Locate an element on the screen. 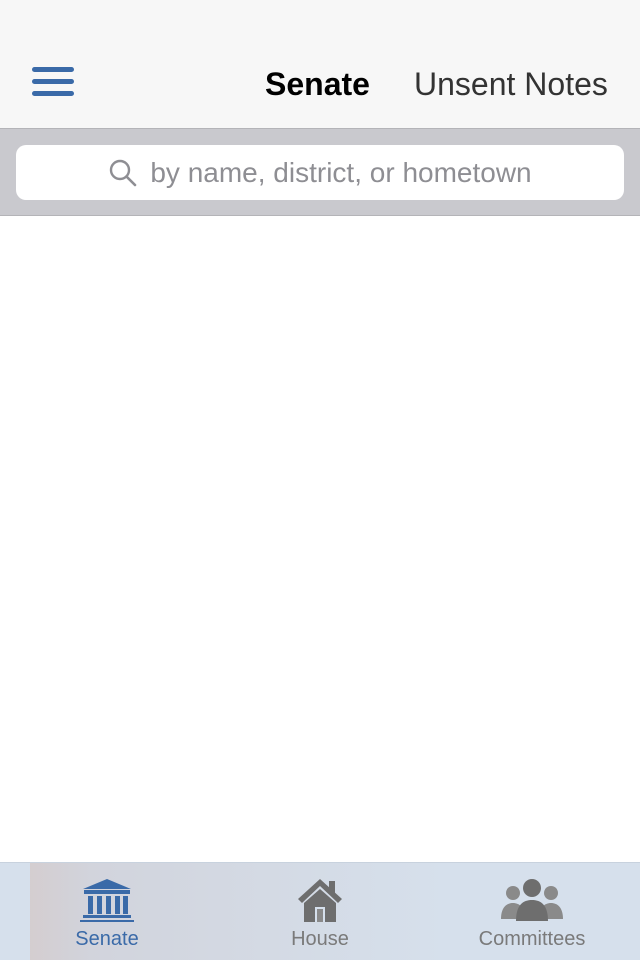 The image size is (640, 960). capitol-building-icon is located at coordinates (107, 900).